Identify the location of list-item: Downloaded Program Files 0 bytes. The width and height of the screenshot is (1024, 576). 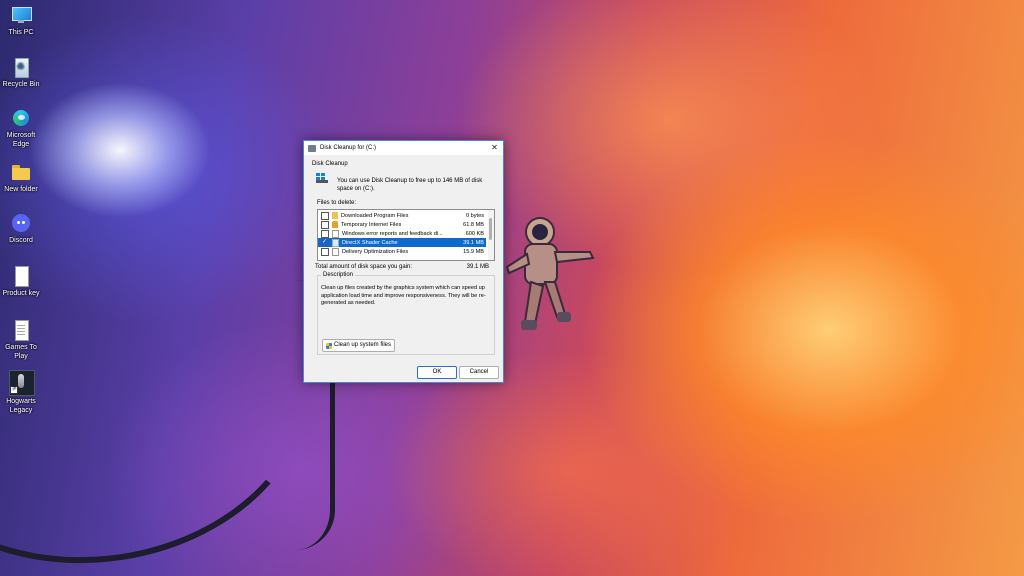
(402, 215).